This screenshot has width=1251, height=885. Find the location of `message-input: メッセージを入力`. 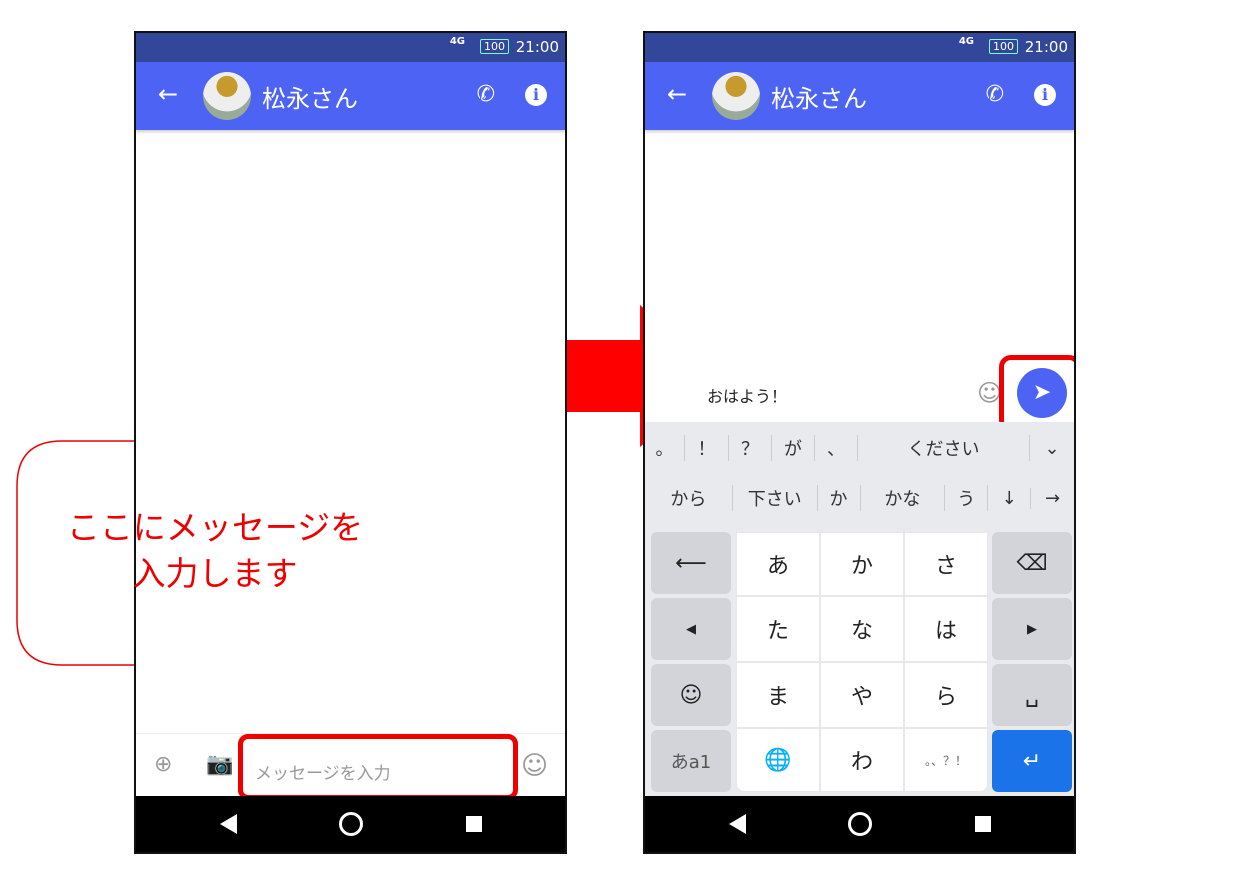

message-input: メッセージを入力 is located at coordinates (378, 767).